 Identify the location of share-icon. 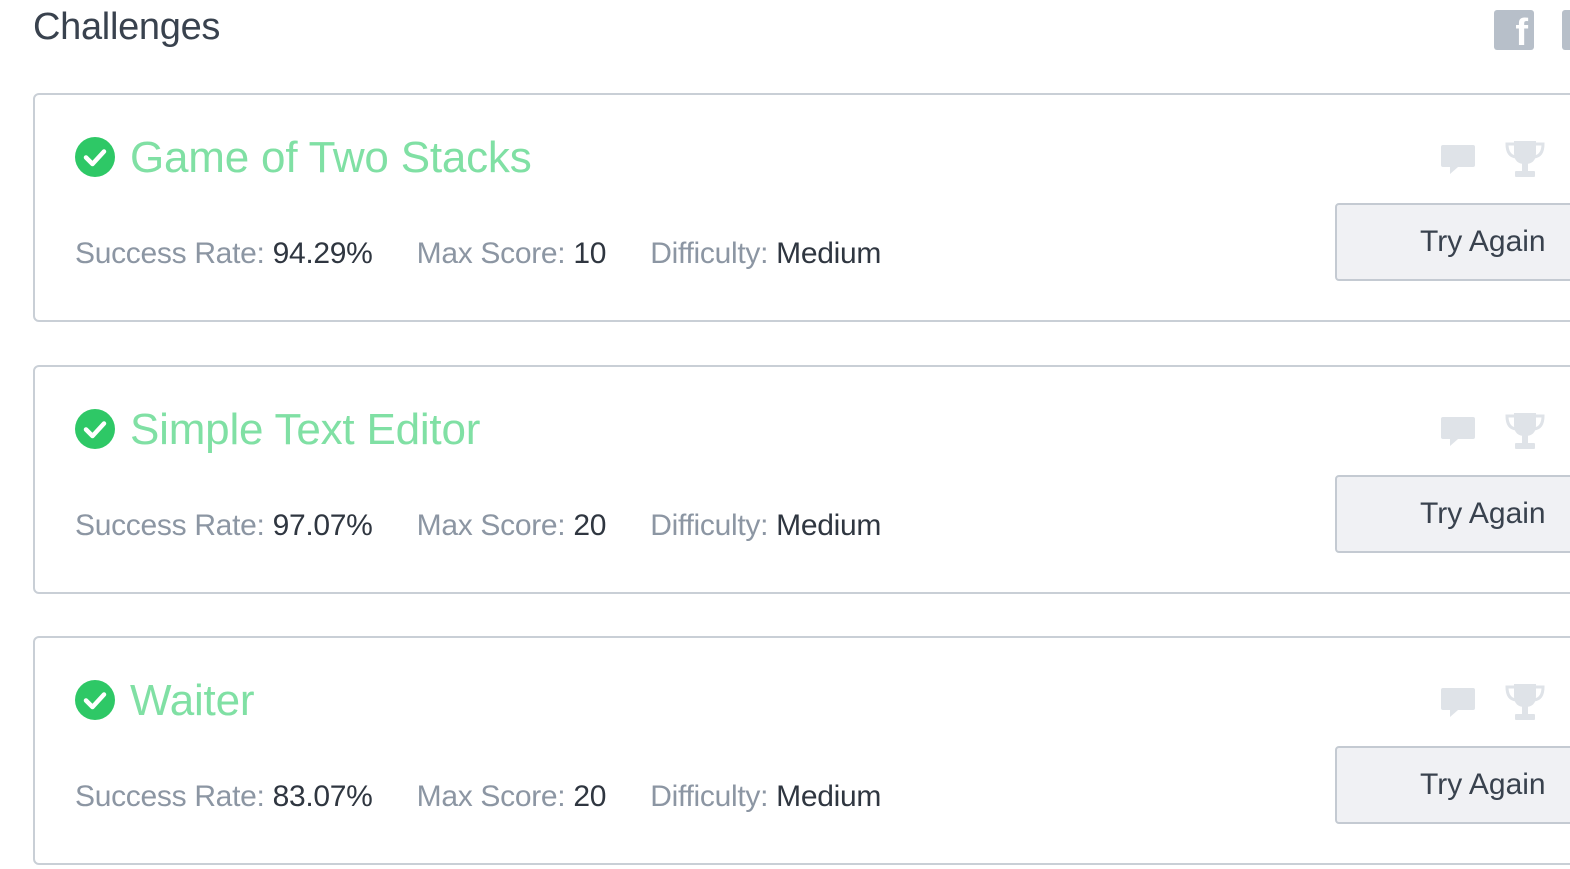
(1566, 30).